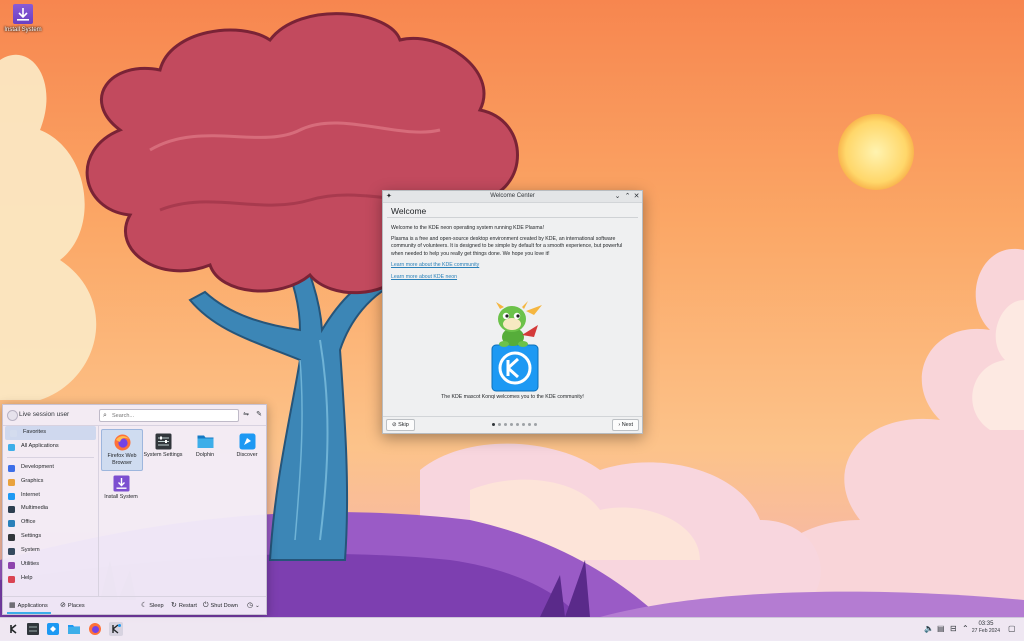 This screenshot has height=641, width=1024. I want to click on app-label: Dolphin, so click(205, 455).